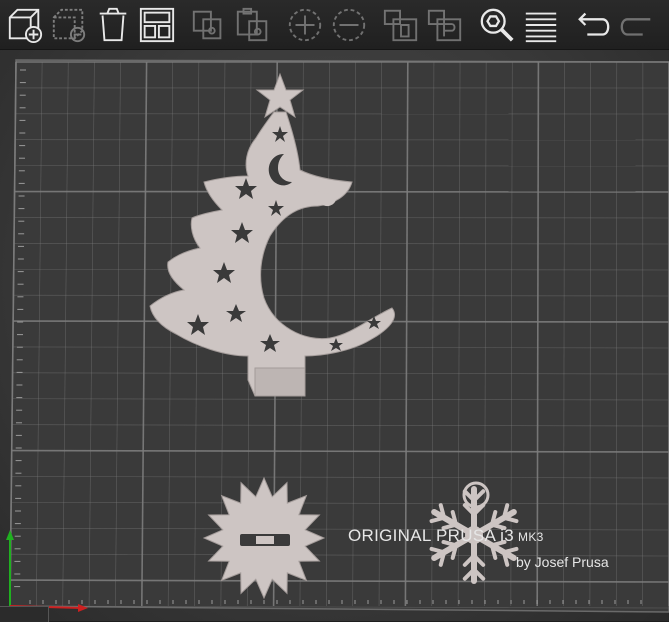  I want to click on arrange-button, so click(157, 25).